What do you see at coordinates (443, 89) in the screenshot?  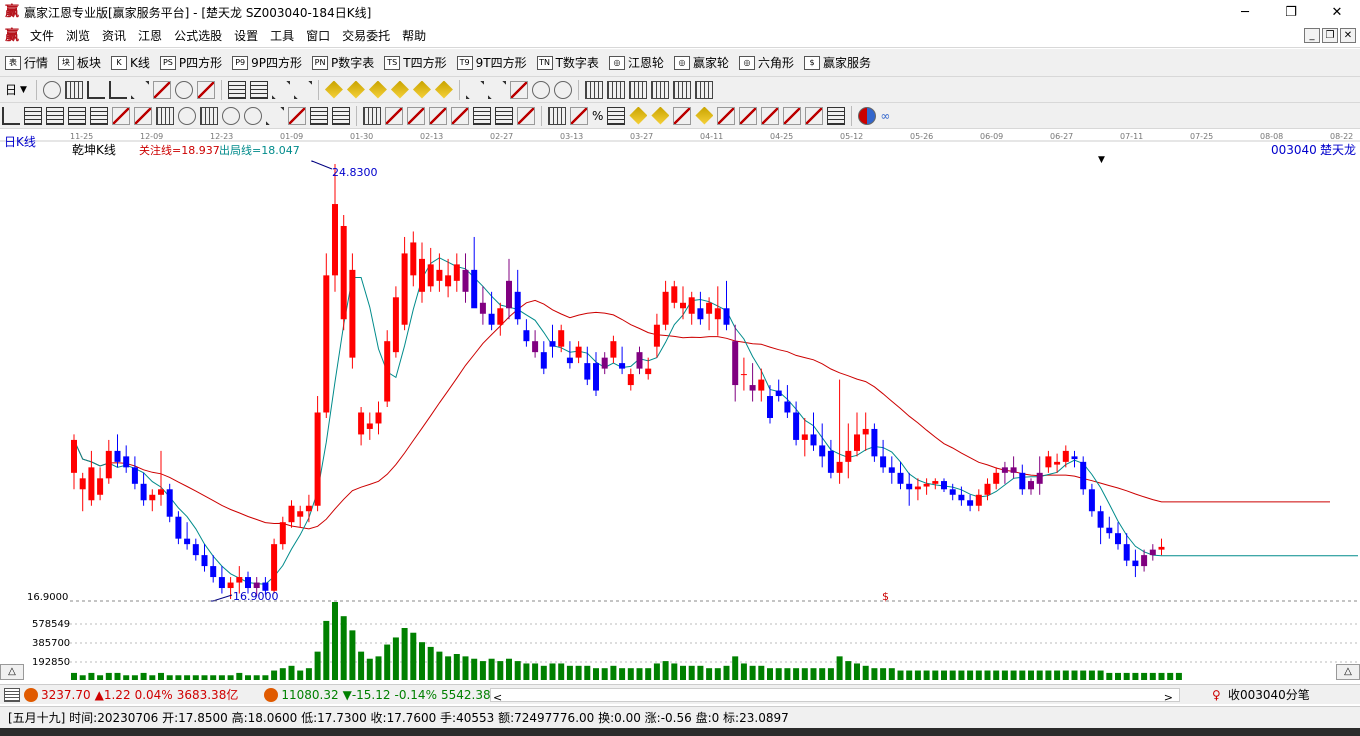 I see `diamond-tool-6-icon` at bounding box center [443, 89].